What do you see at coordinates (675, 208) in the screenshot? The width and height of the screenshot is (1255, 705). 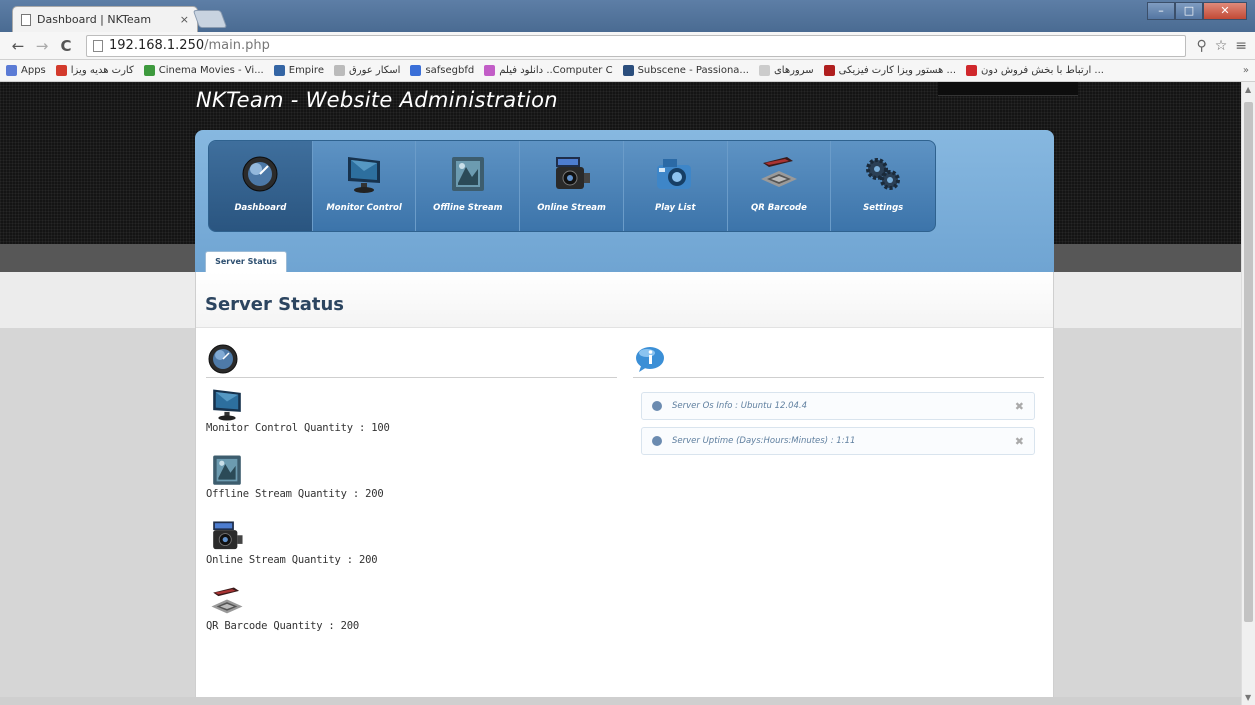 I see `nav-label: Play List` at bounding box center [675, 208].